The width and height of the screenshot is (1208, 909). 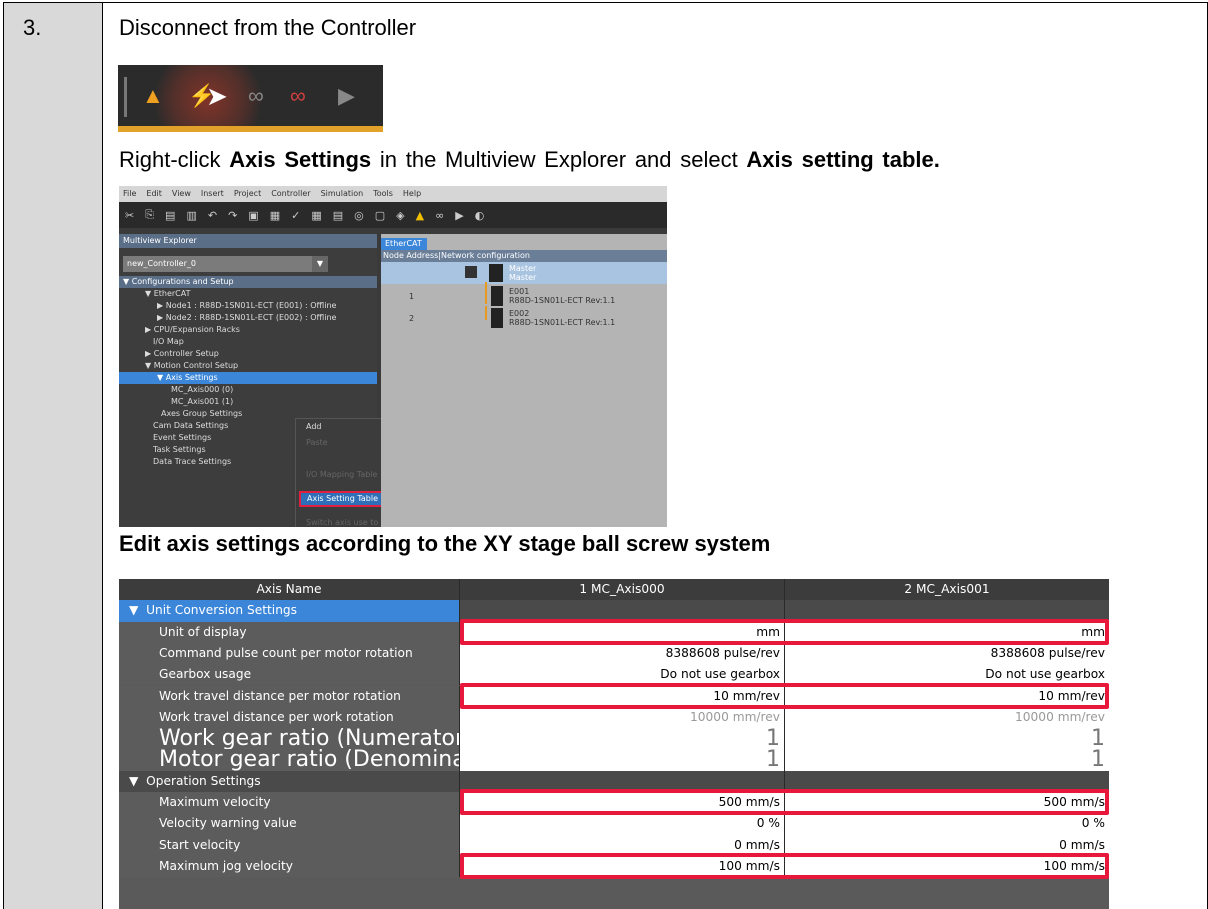 I want to click on menu-simulation: Simulation, so click(x=342, y=194).